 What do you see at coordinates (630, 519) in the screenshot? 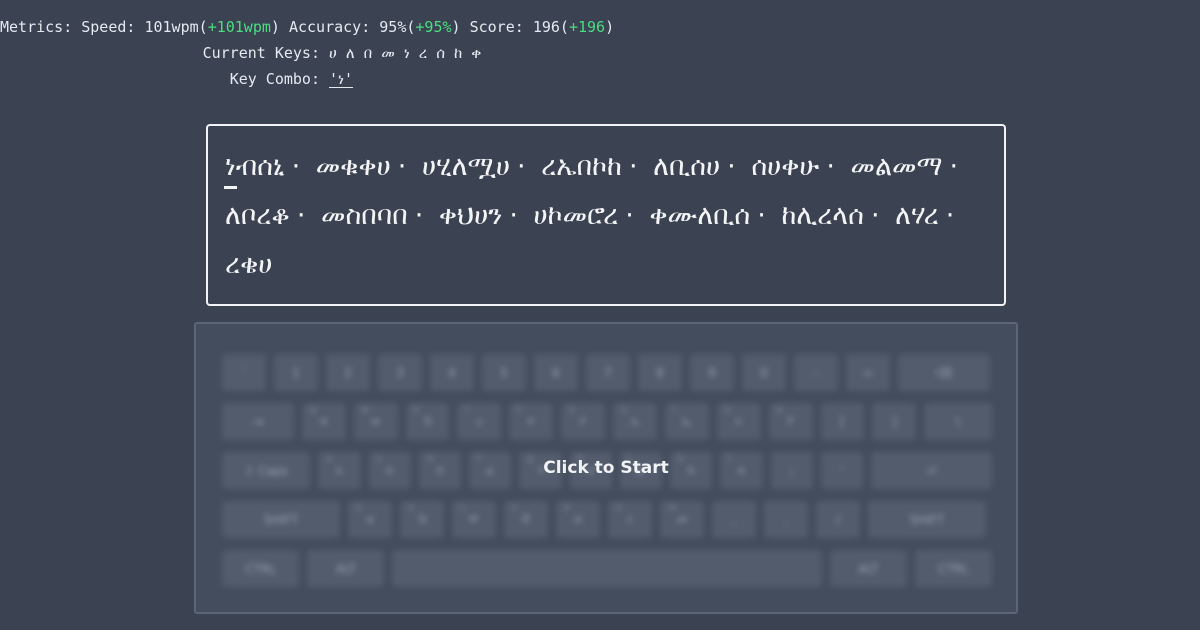
I see `keyboard-key: ነn` at bounding box center [630, 519].